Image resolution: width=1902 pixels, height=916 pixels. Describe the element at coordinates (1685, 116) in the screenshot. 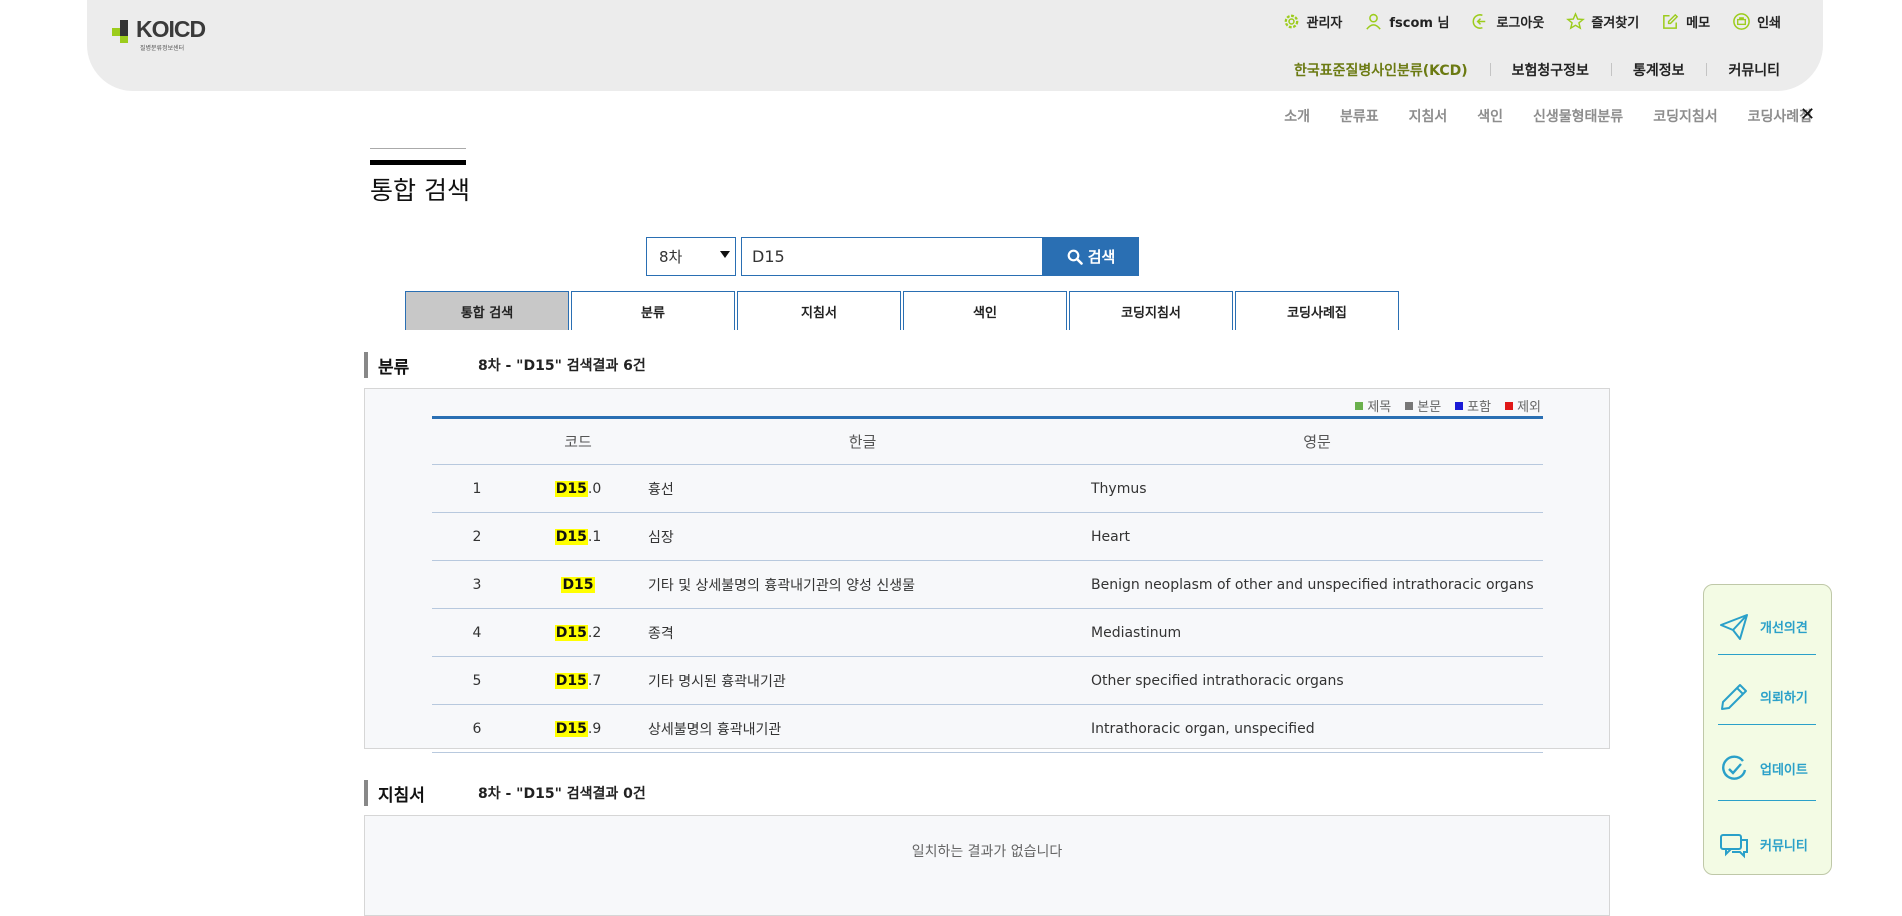

I see `subnav-coding-guideline: 코딩지침서` at that location.